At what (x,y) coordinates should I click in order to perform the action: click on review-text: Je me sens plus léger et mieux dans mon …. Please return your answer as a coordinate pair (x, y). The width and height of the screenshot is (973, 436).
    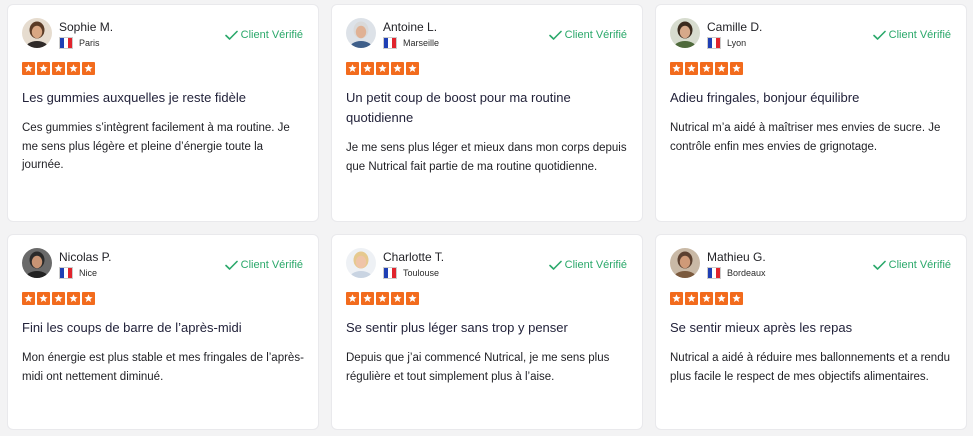
    Looking at the image, I should click on (486, 157).